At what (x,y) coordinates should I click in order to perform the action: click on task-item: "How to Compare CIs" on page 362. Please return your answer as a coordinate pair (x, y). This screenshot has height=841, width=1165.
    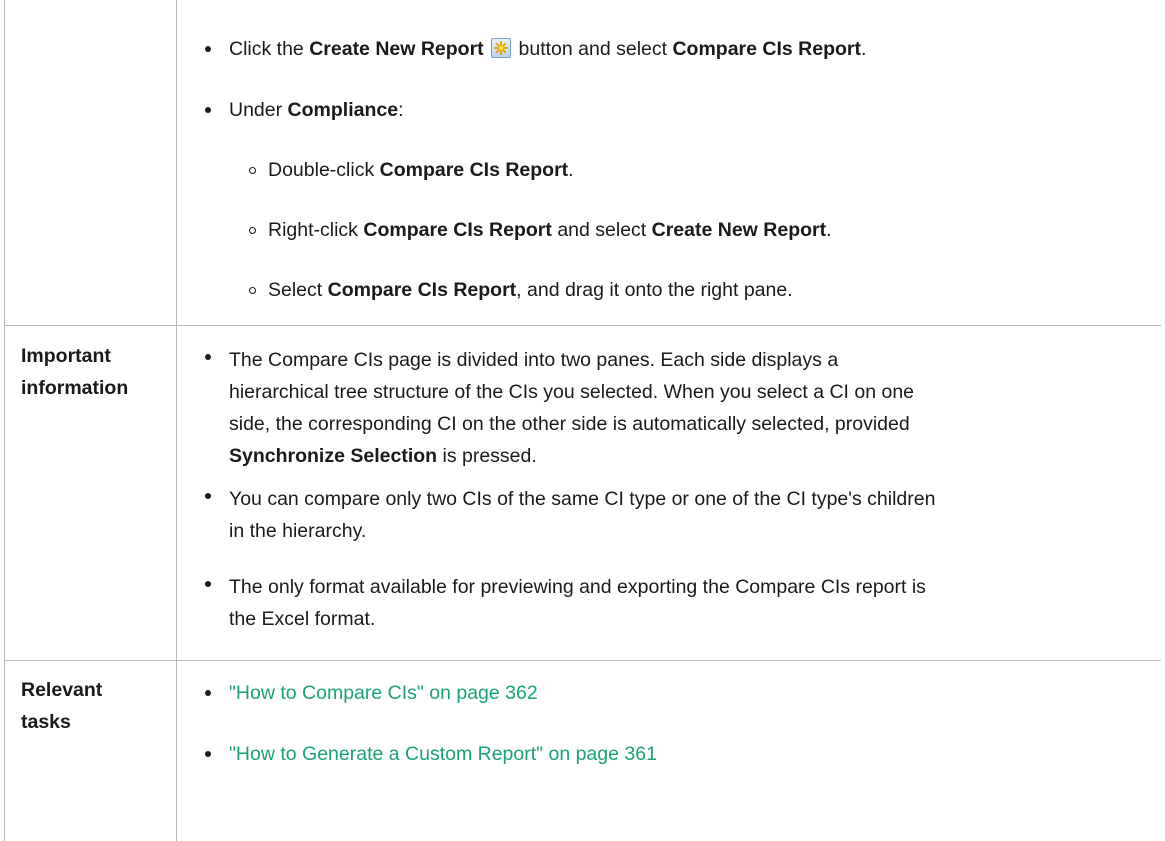
    Looking at the image, I should click on (383, 693).